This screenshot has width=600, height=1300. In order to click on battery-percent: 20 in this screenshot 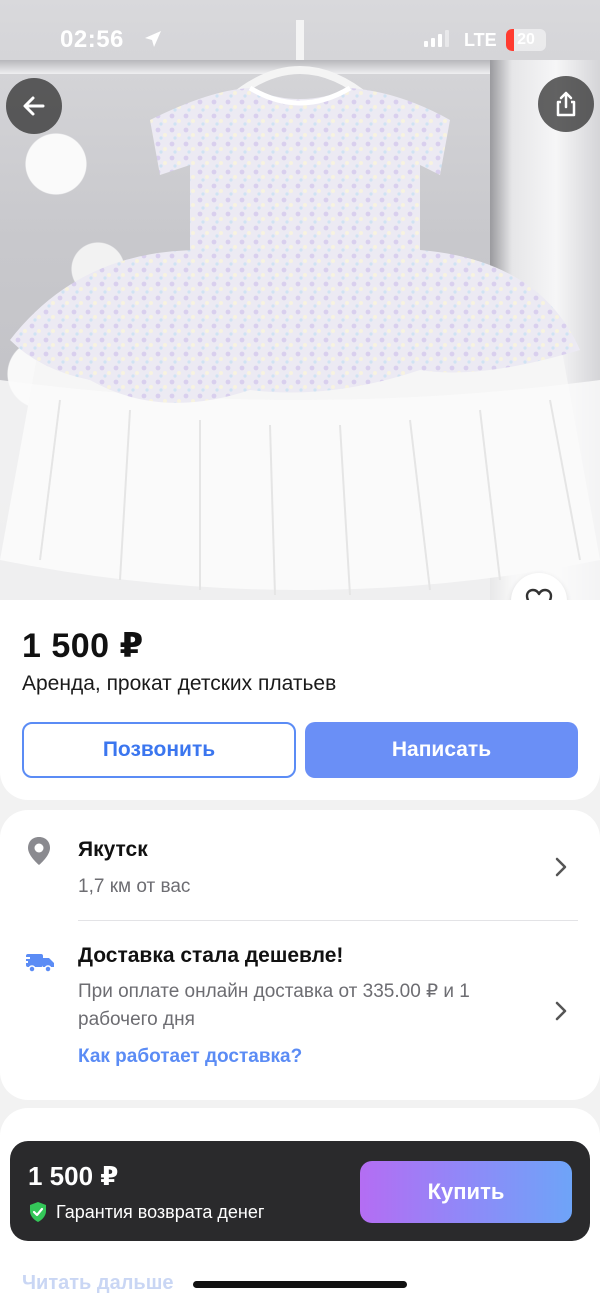, I will do `click(526, 39)`.